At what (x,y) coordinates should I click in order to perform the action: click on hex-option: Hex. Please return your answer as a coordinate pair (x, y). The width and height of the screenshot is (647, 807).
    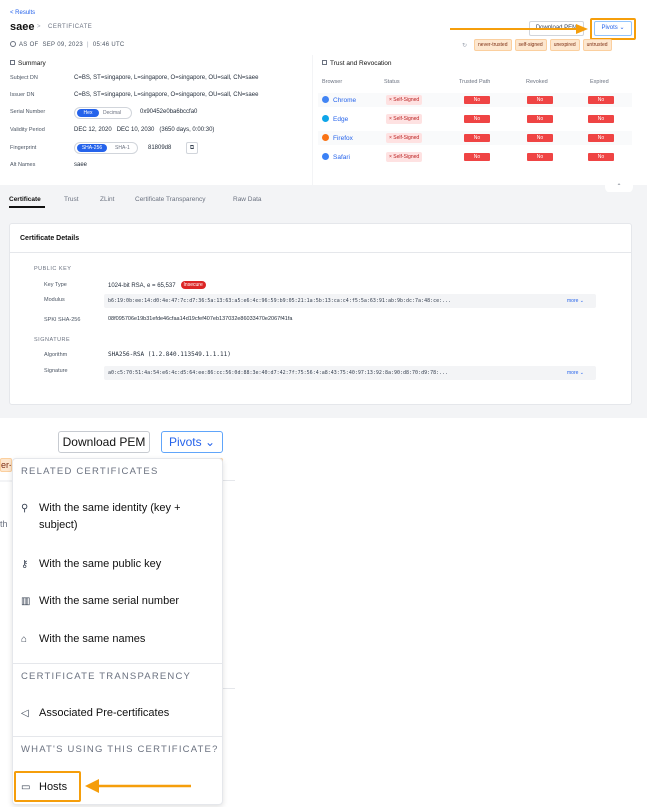
    Looking at the image, I should click on (88, 113).